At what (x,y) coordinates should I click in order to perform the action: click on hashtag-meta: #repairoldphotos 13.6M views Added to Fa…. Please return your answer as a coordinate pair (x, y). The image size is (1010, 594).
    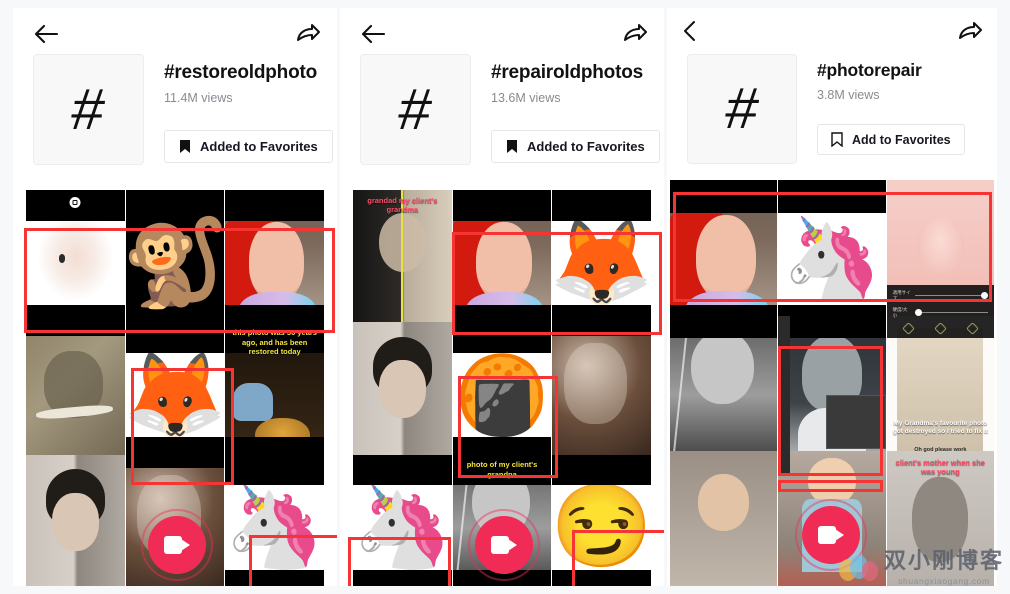
    Looking at the image, I should click on (575, 109).